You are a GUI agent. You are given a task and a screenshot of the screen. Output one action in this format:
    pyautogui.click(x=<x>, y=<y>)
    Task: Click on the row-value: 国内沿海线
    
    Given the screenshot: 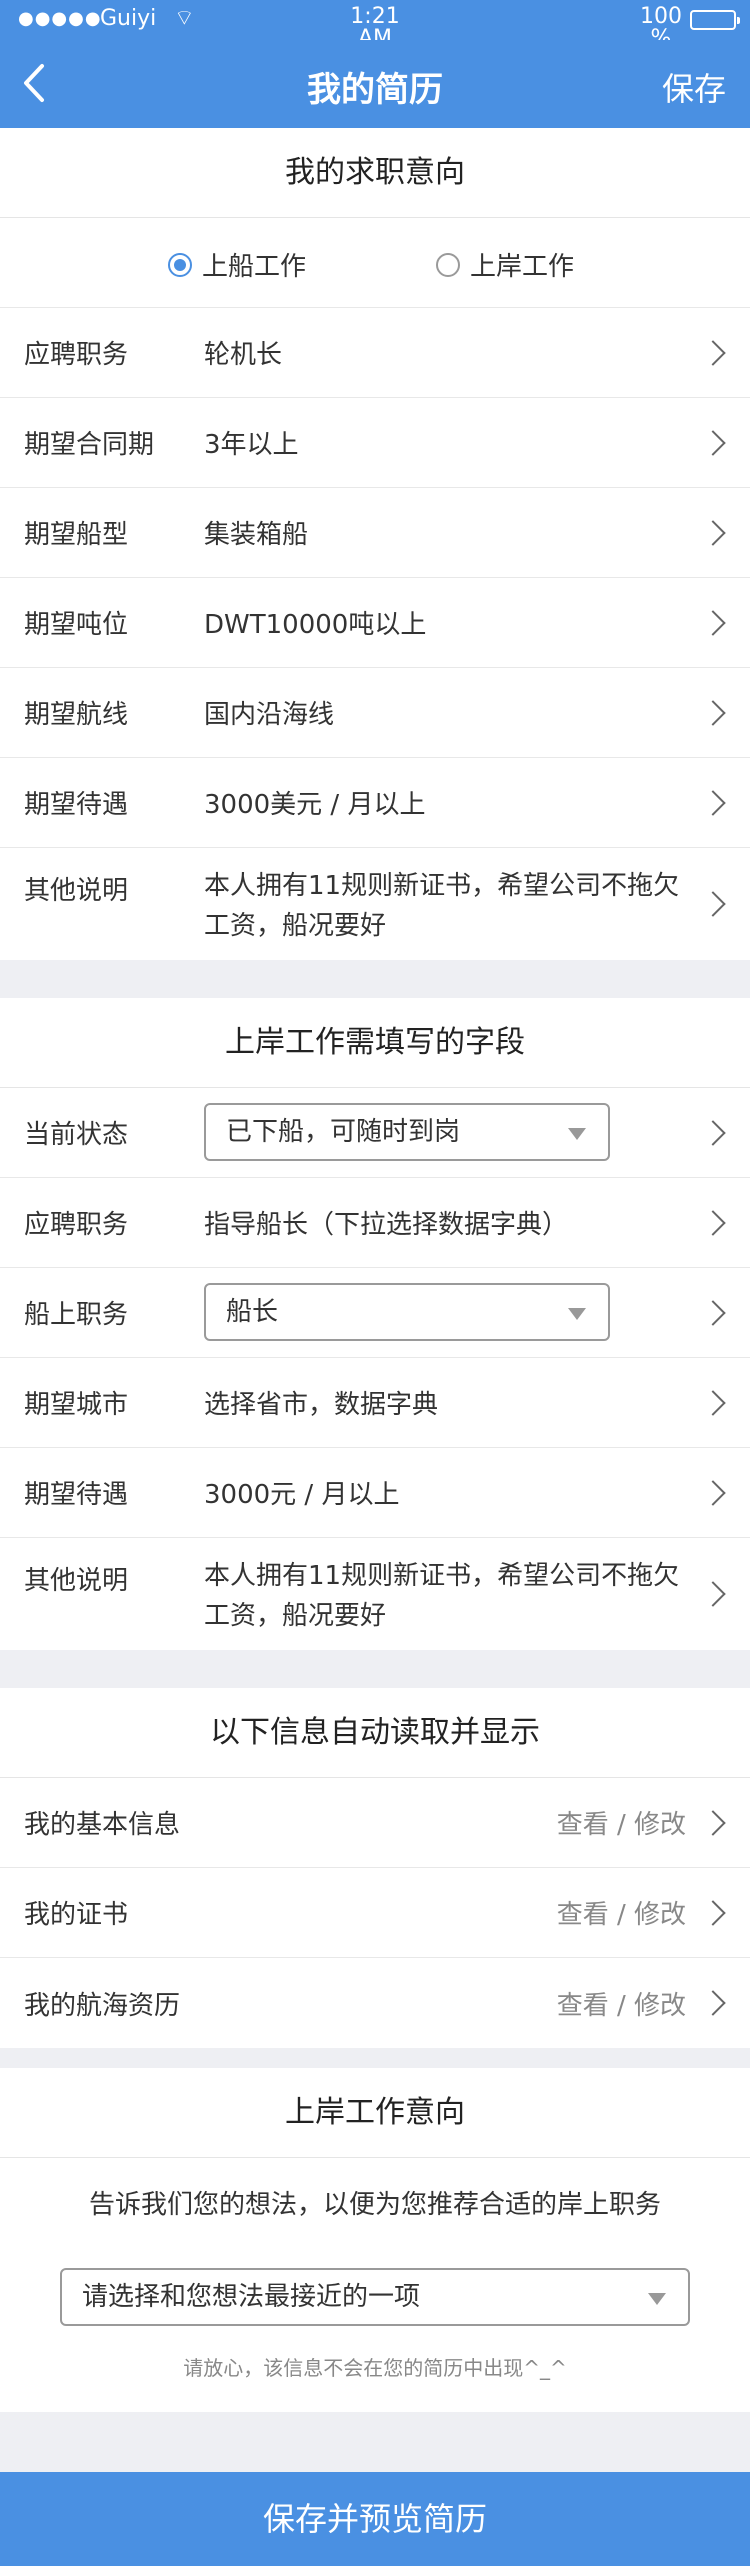 What is the action you would take?
    pyautogui.click(x=269, y=715)
    